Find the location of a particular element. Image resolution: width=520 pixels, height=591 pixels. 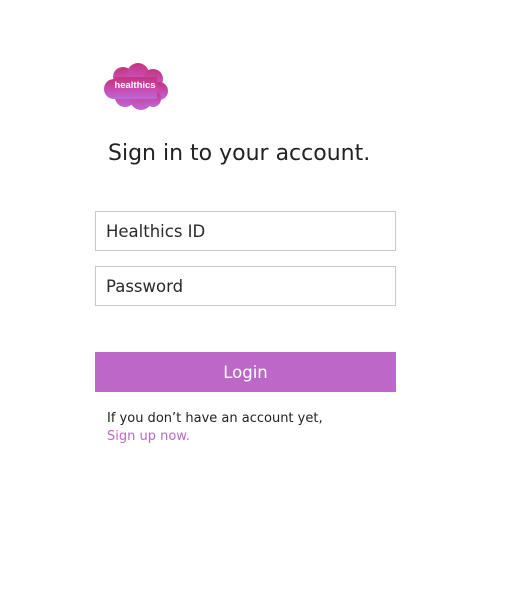

healthics-logo: healthics is located at coordinates (136, 87).